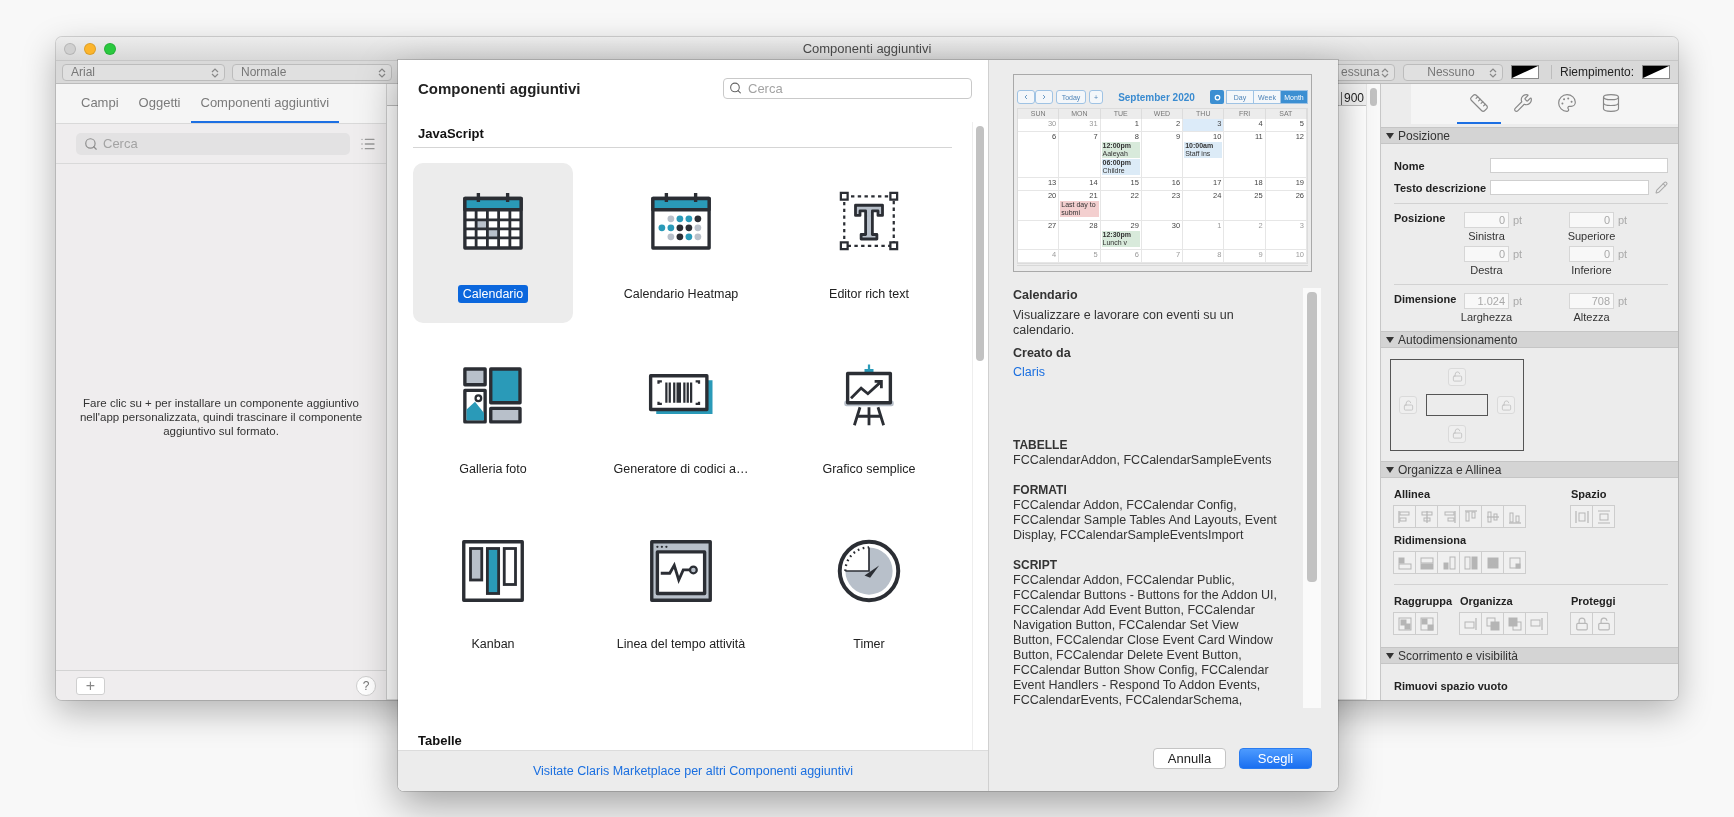 The height and width of the screenshot is (817, 1734). What do you see at coordinates (1458, 655) in the screenshot?
I see `section-title: Scorrimento e visibilità` at bounding box center [1458, 655].